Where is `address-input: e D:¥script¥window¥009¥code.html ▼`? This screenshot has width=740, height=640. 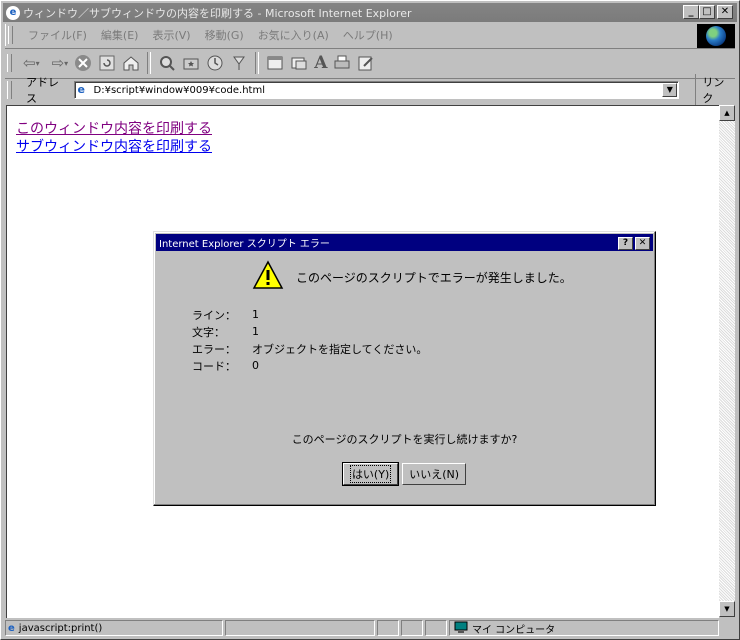
address-input: e D:¥script¥window¥009¥code.html ▼ is located at coordinates (376, 90).